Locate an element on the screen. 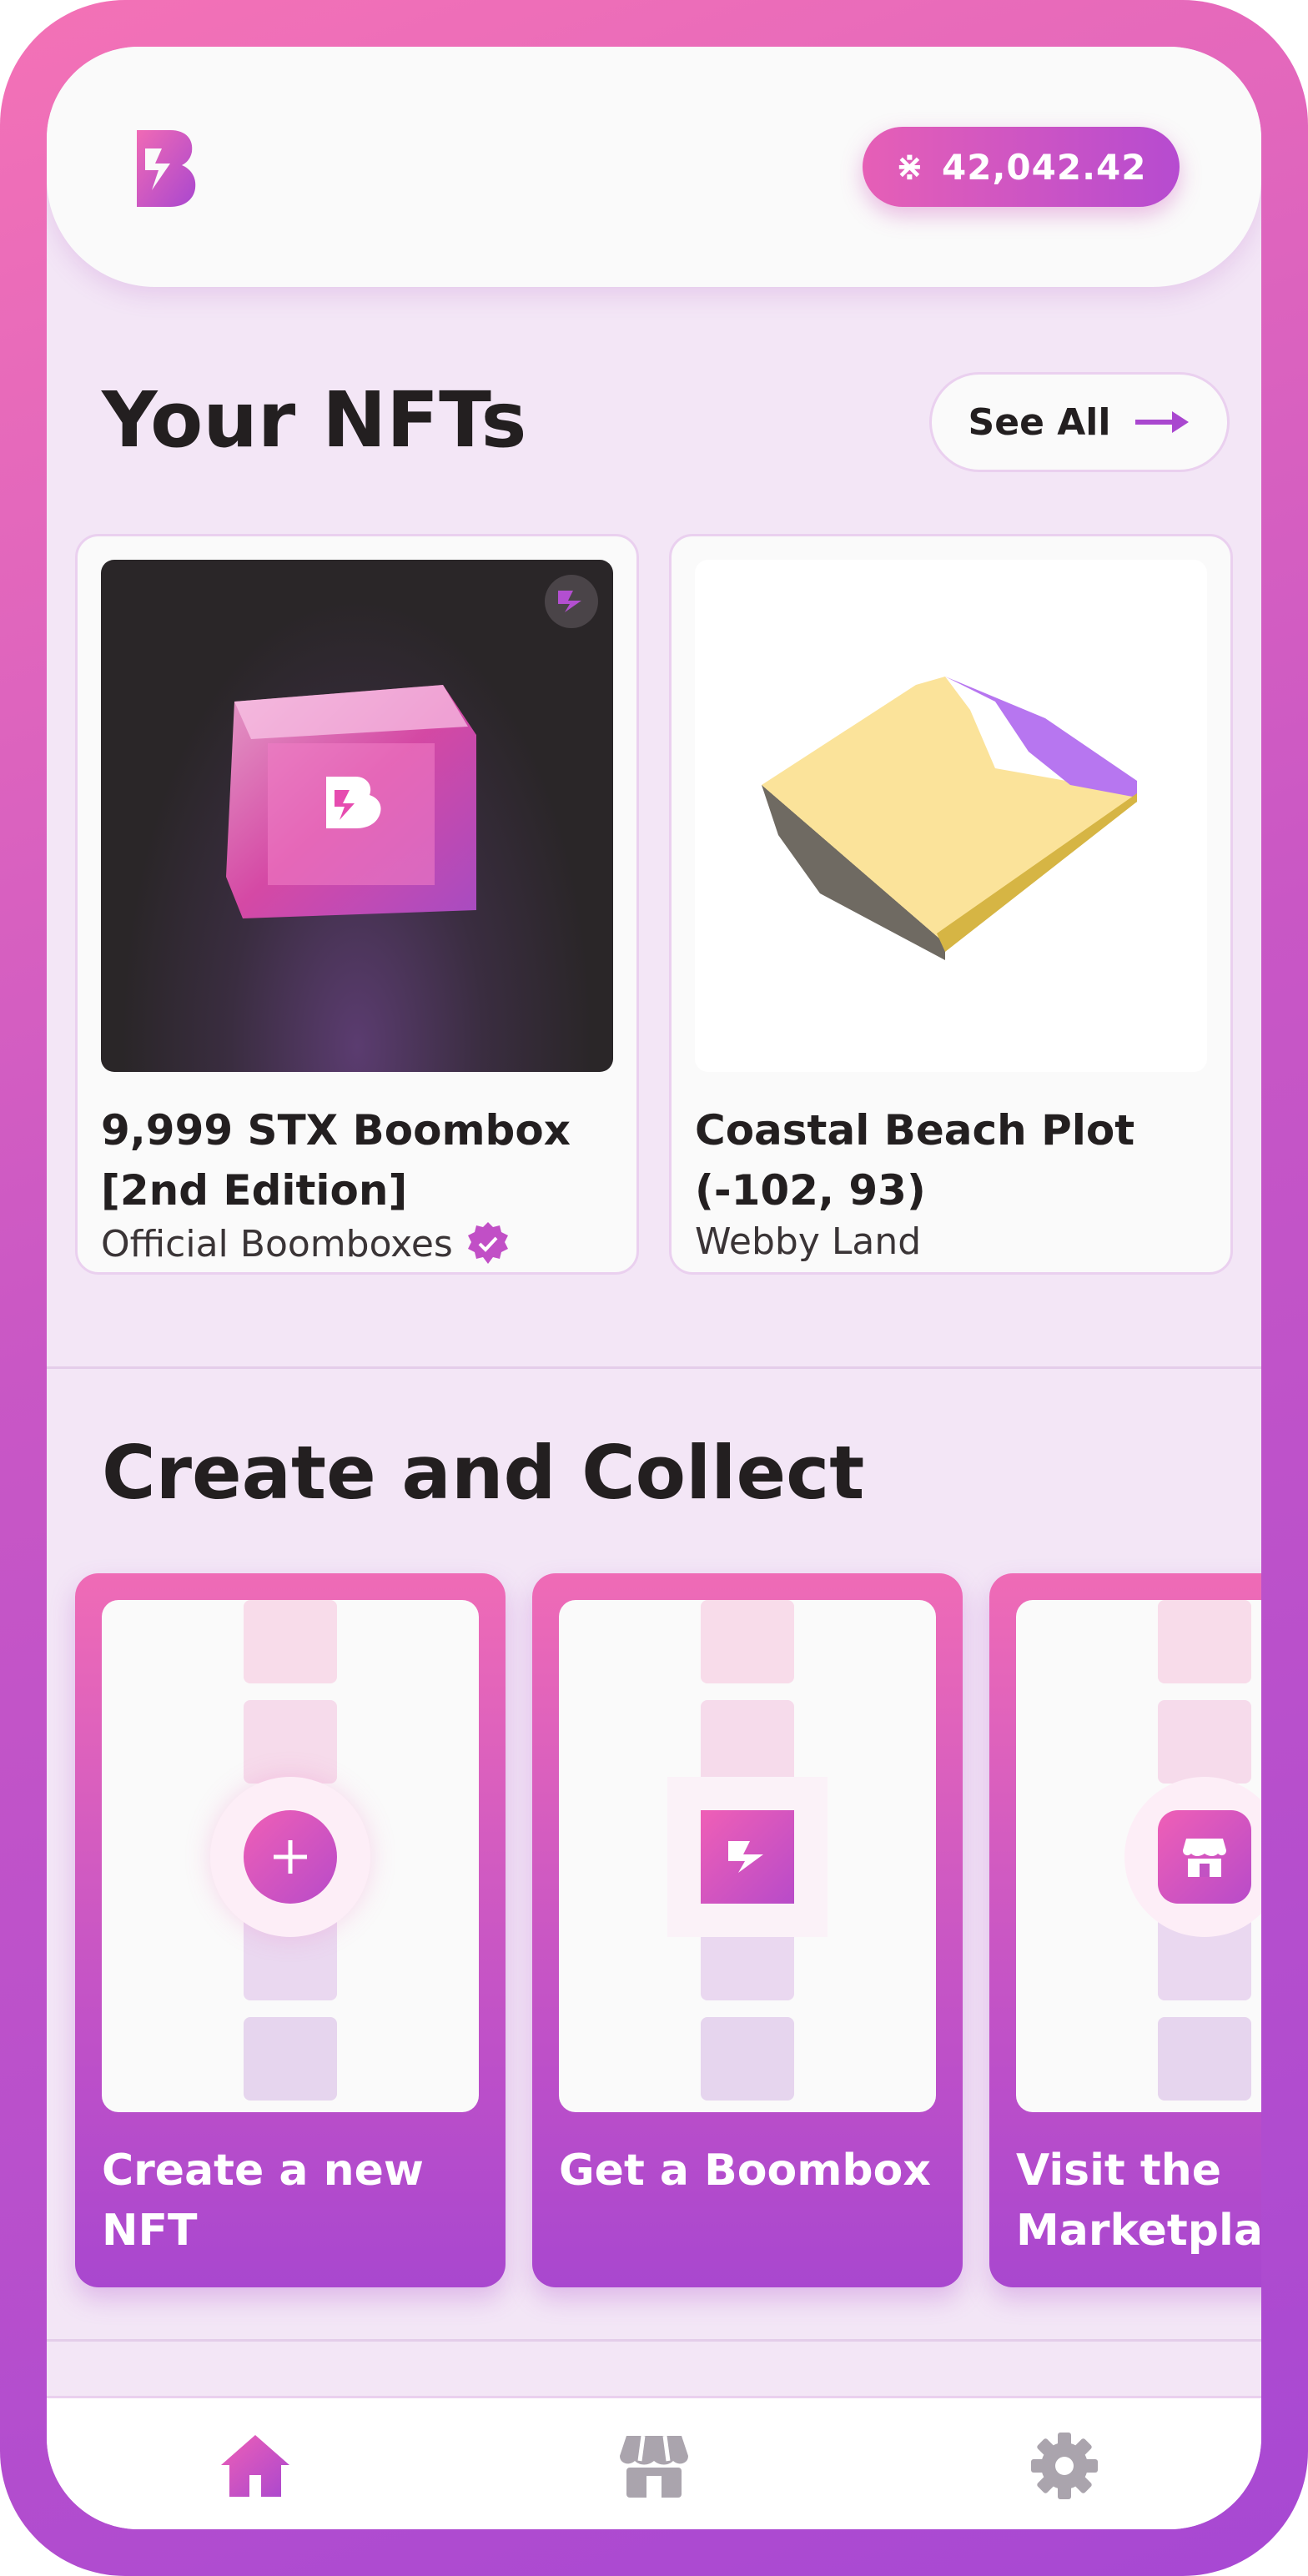 The width and height of the screenshot is (1308, 2576). land-plot-image is located at coordinates (949, 818).